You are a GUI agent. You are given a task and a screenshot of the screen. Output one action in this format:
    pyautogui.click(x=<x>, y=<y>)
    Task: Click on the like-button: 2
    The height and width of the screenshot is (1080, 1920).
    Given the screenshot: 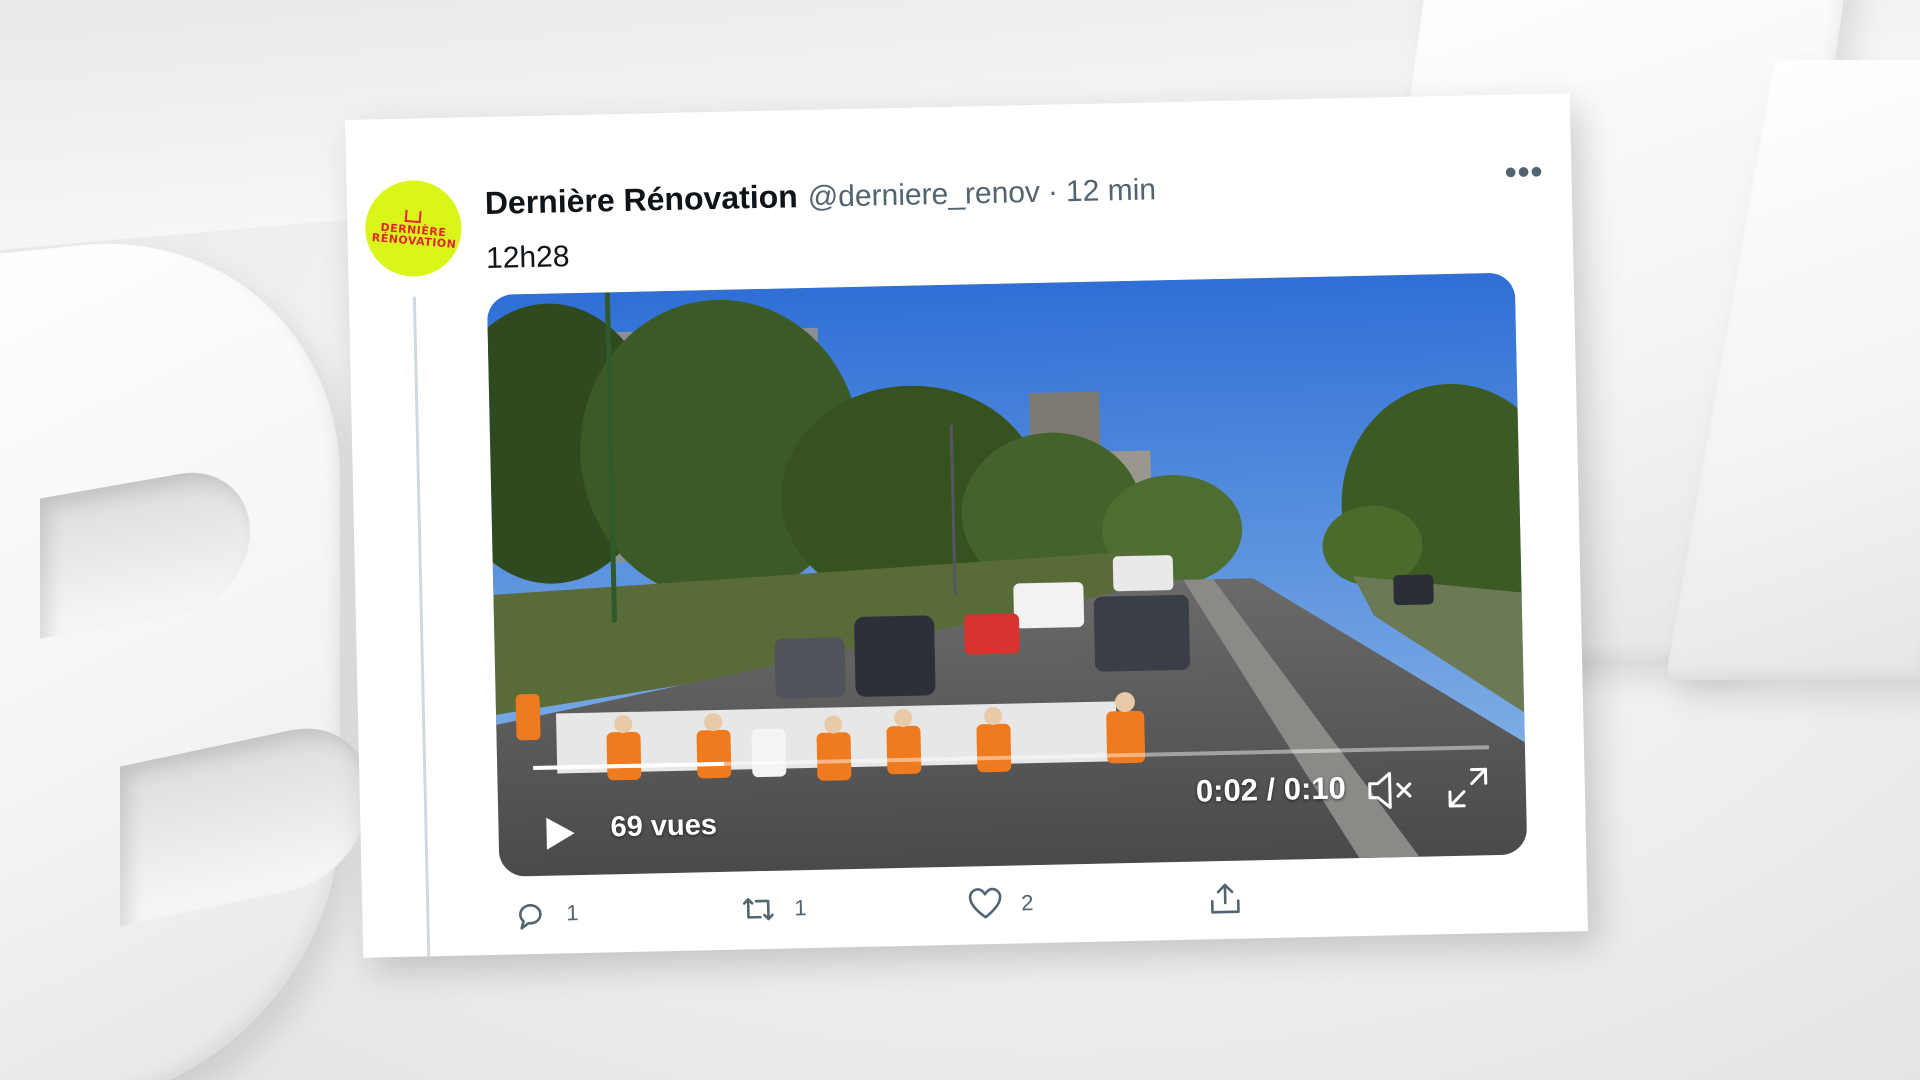 What is the action you would take?
    pyautogui.click(x=1000, y=903)
    